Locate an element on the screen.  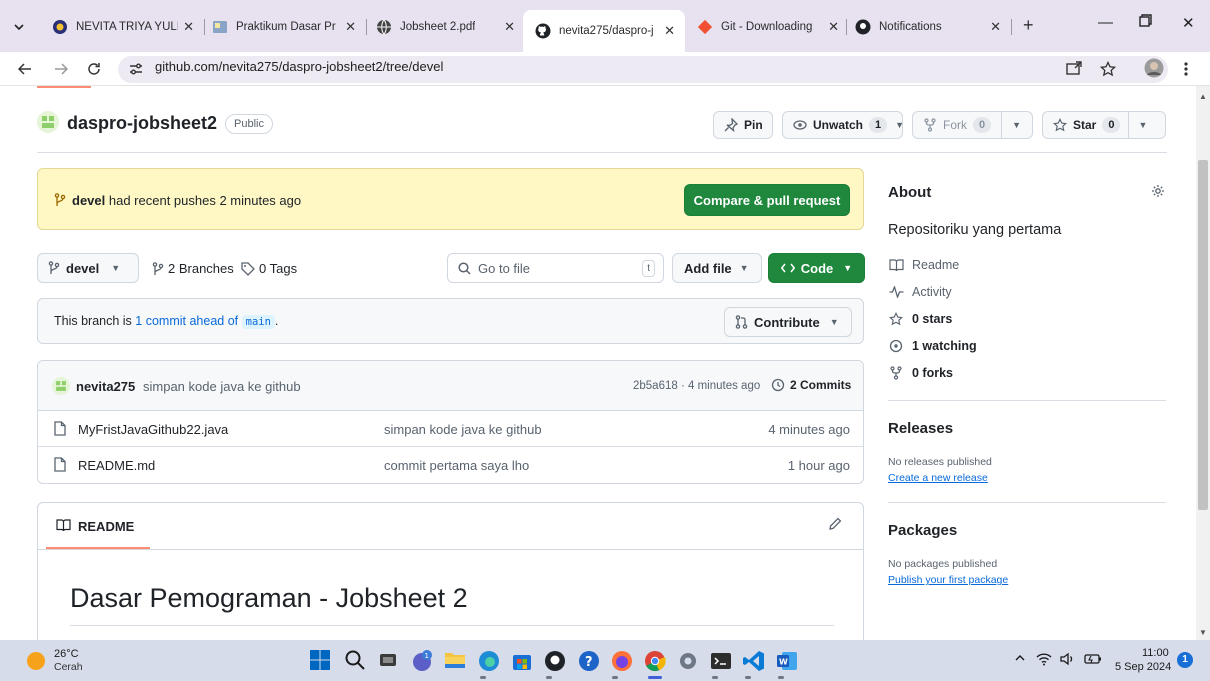
tab-github-repo: nevita275/daspro-j ✕ is located at coordinates (604, 31).